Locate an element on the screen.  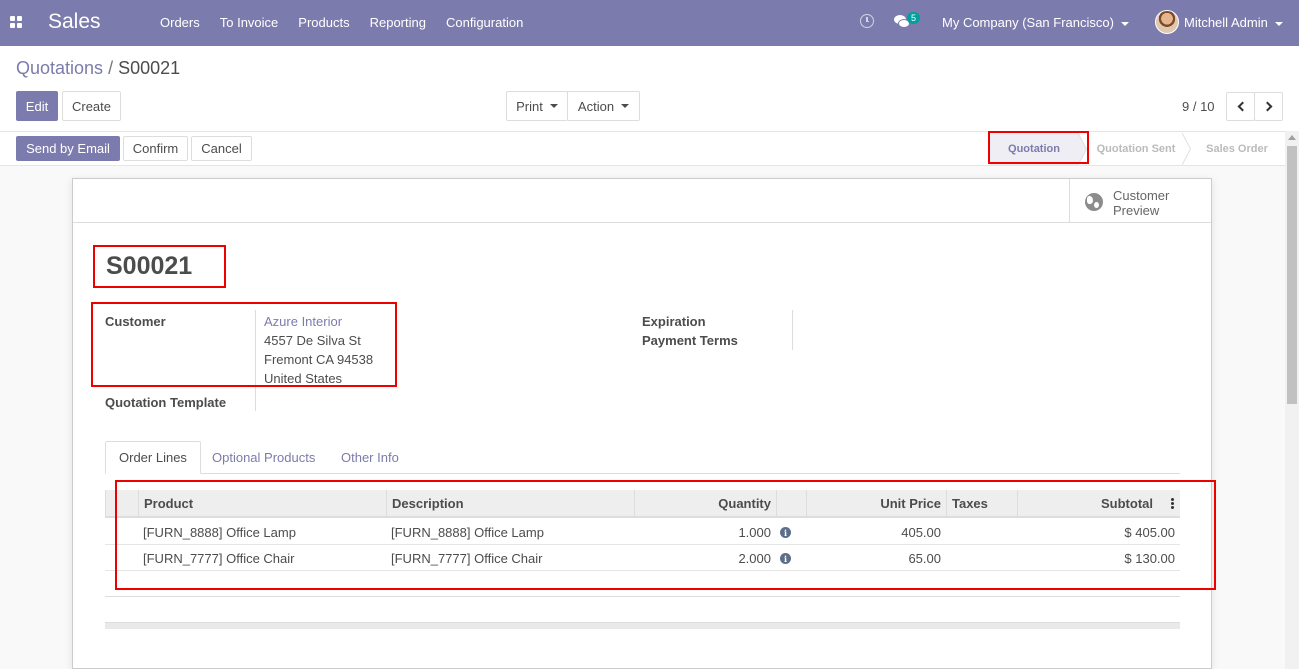
field-divider is located at coordinates (792, 330).